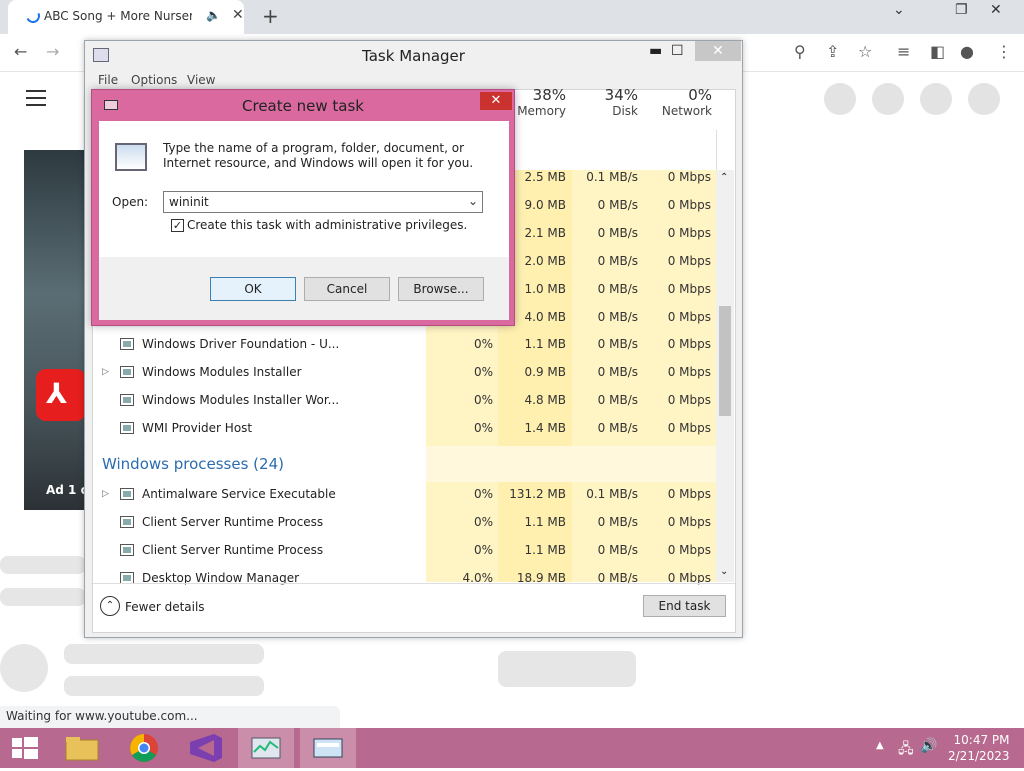  What do you see at coordinates (996, 10) in the screenshot?
I see `close-window-button: ✕` at bounding box center [996, 10].